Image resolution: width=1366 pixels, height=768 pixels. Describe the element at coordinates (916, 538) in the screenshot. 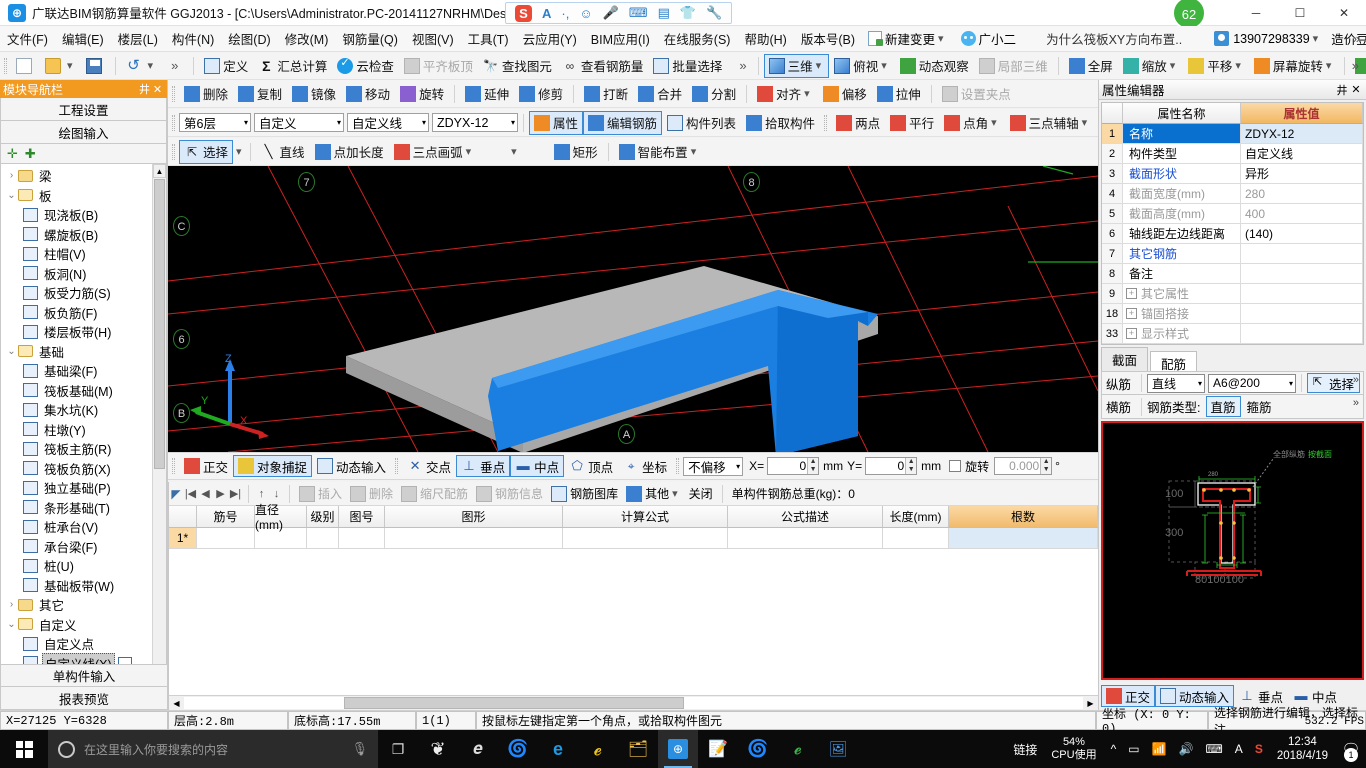

I see `cell-length` at that location.